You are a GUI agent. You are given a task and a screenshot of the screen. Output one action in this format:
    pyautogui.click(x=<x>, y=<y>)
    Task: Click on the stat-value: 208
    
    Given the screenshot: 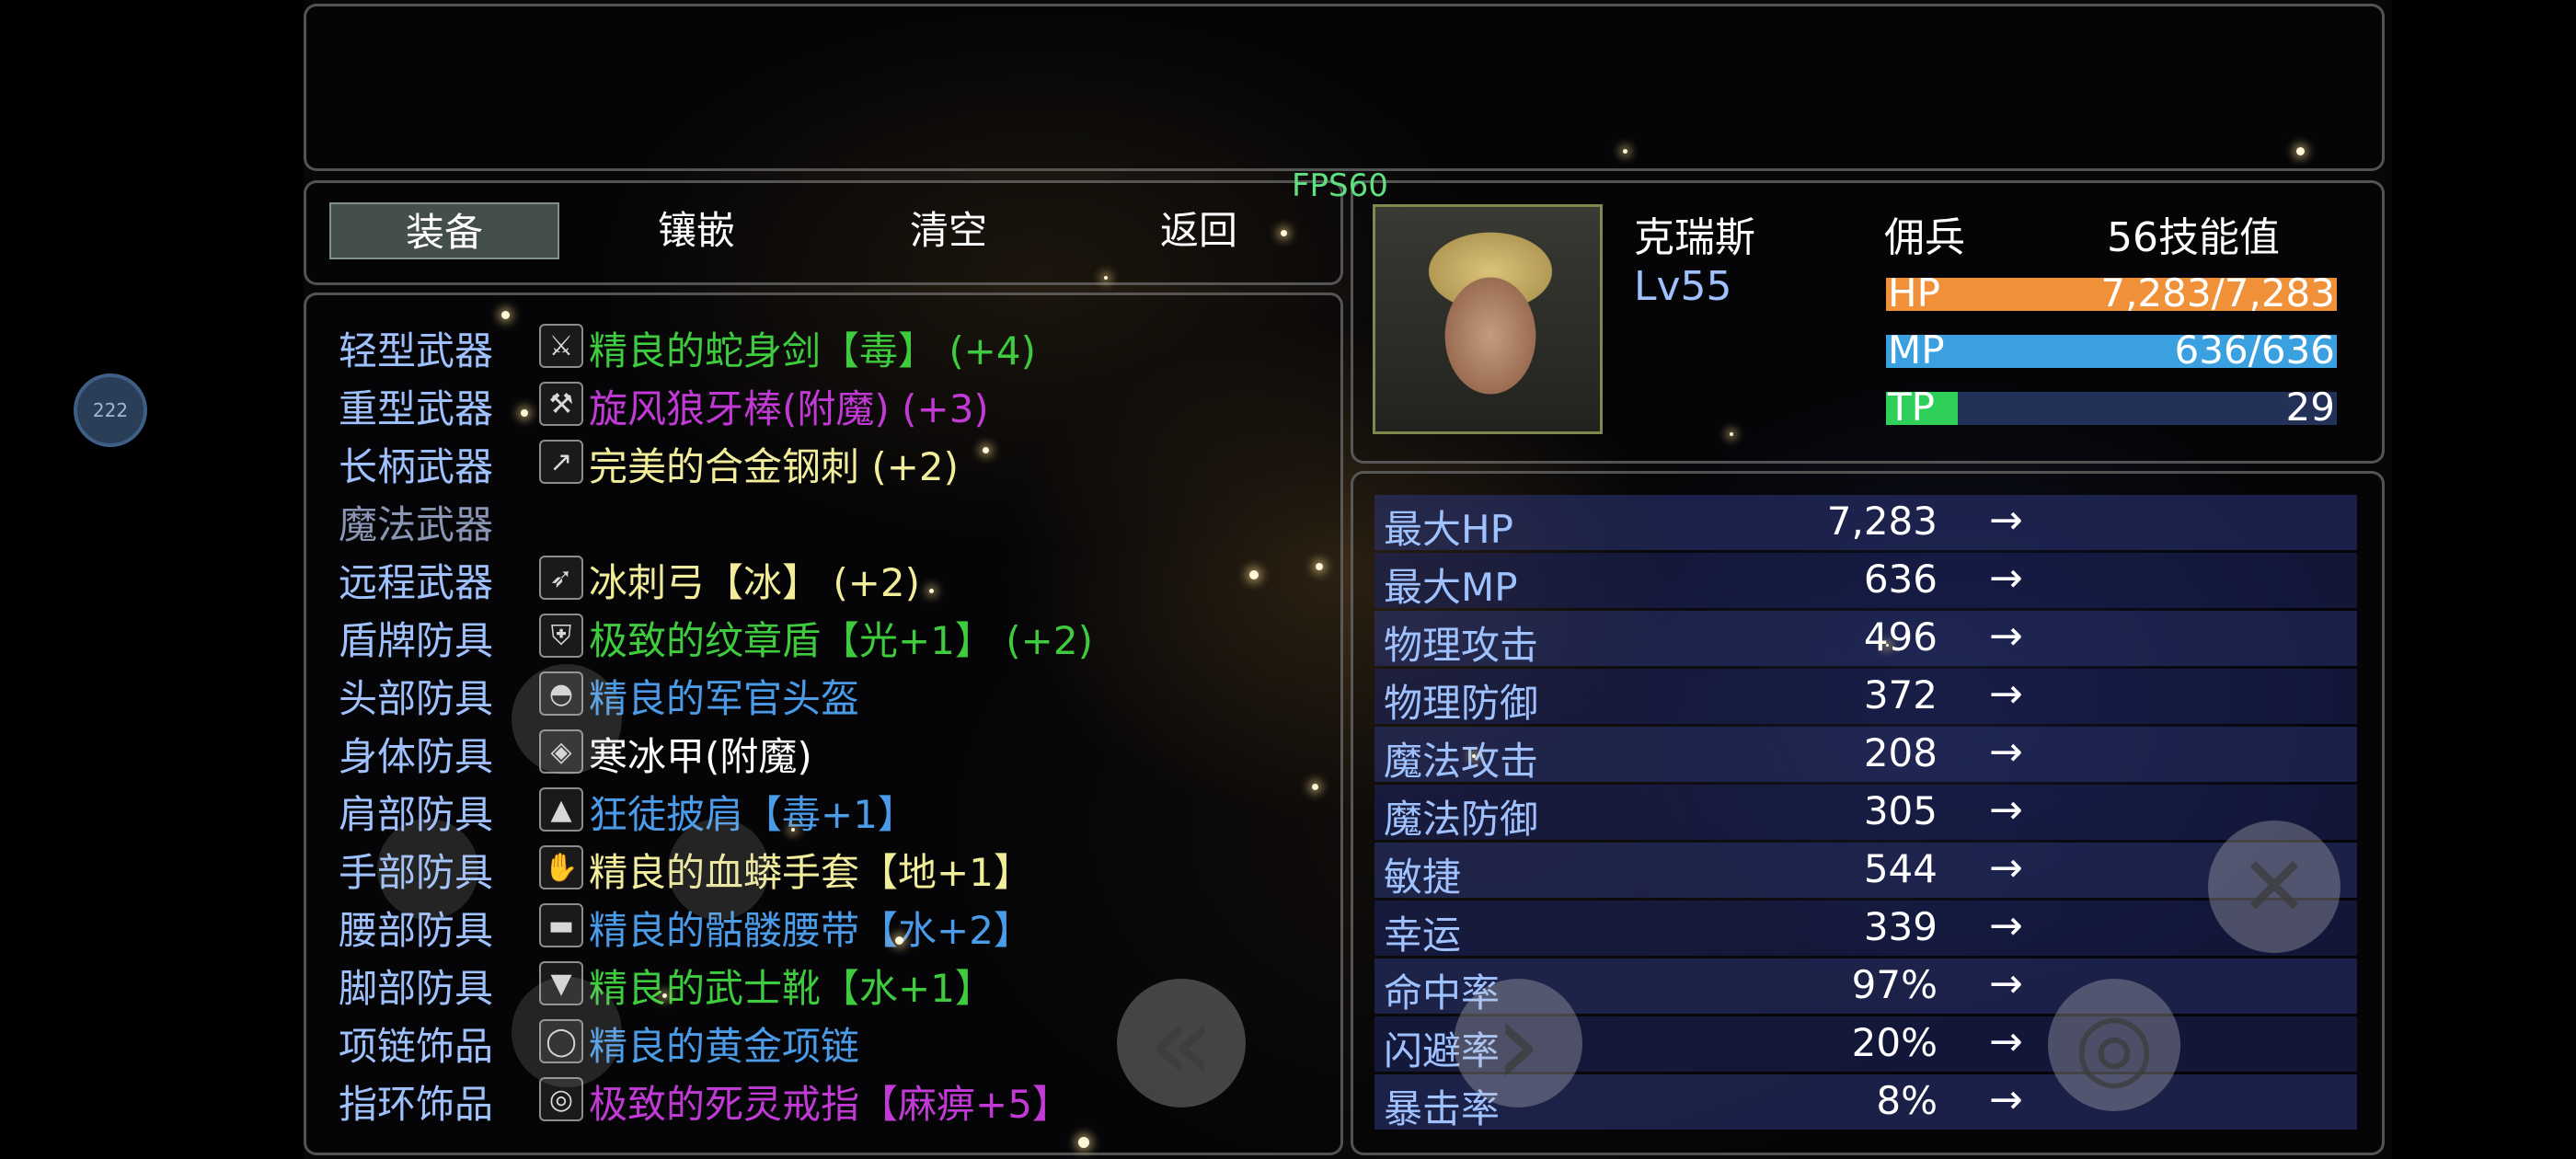 What is the action you would take?
    pyautogui.click(x=1901, y=752)
    